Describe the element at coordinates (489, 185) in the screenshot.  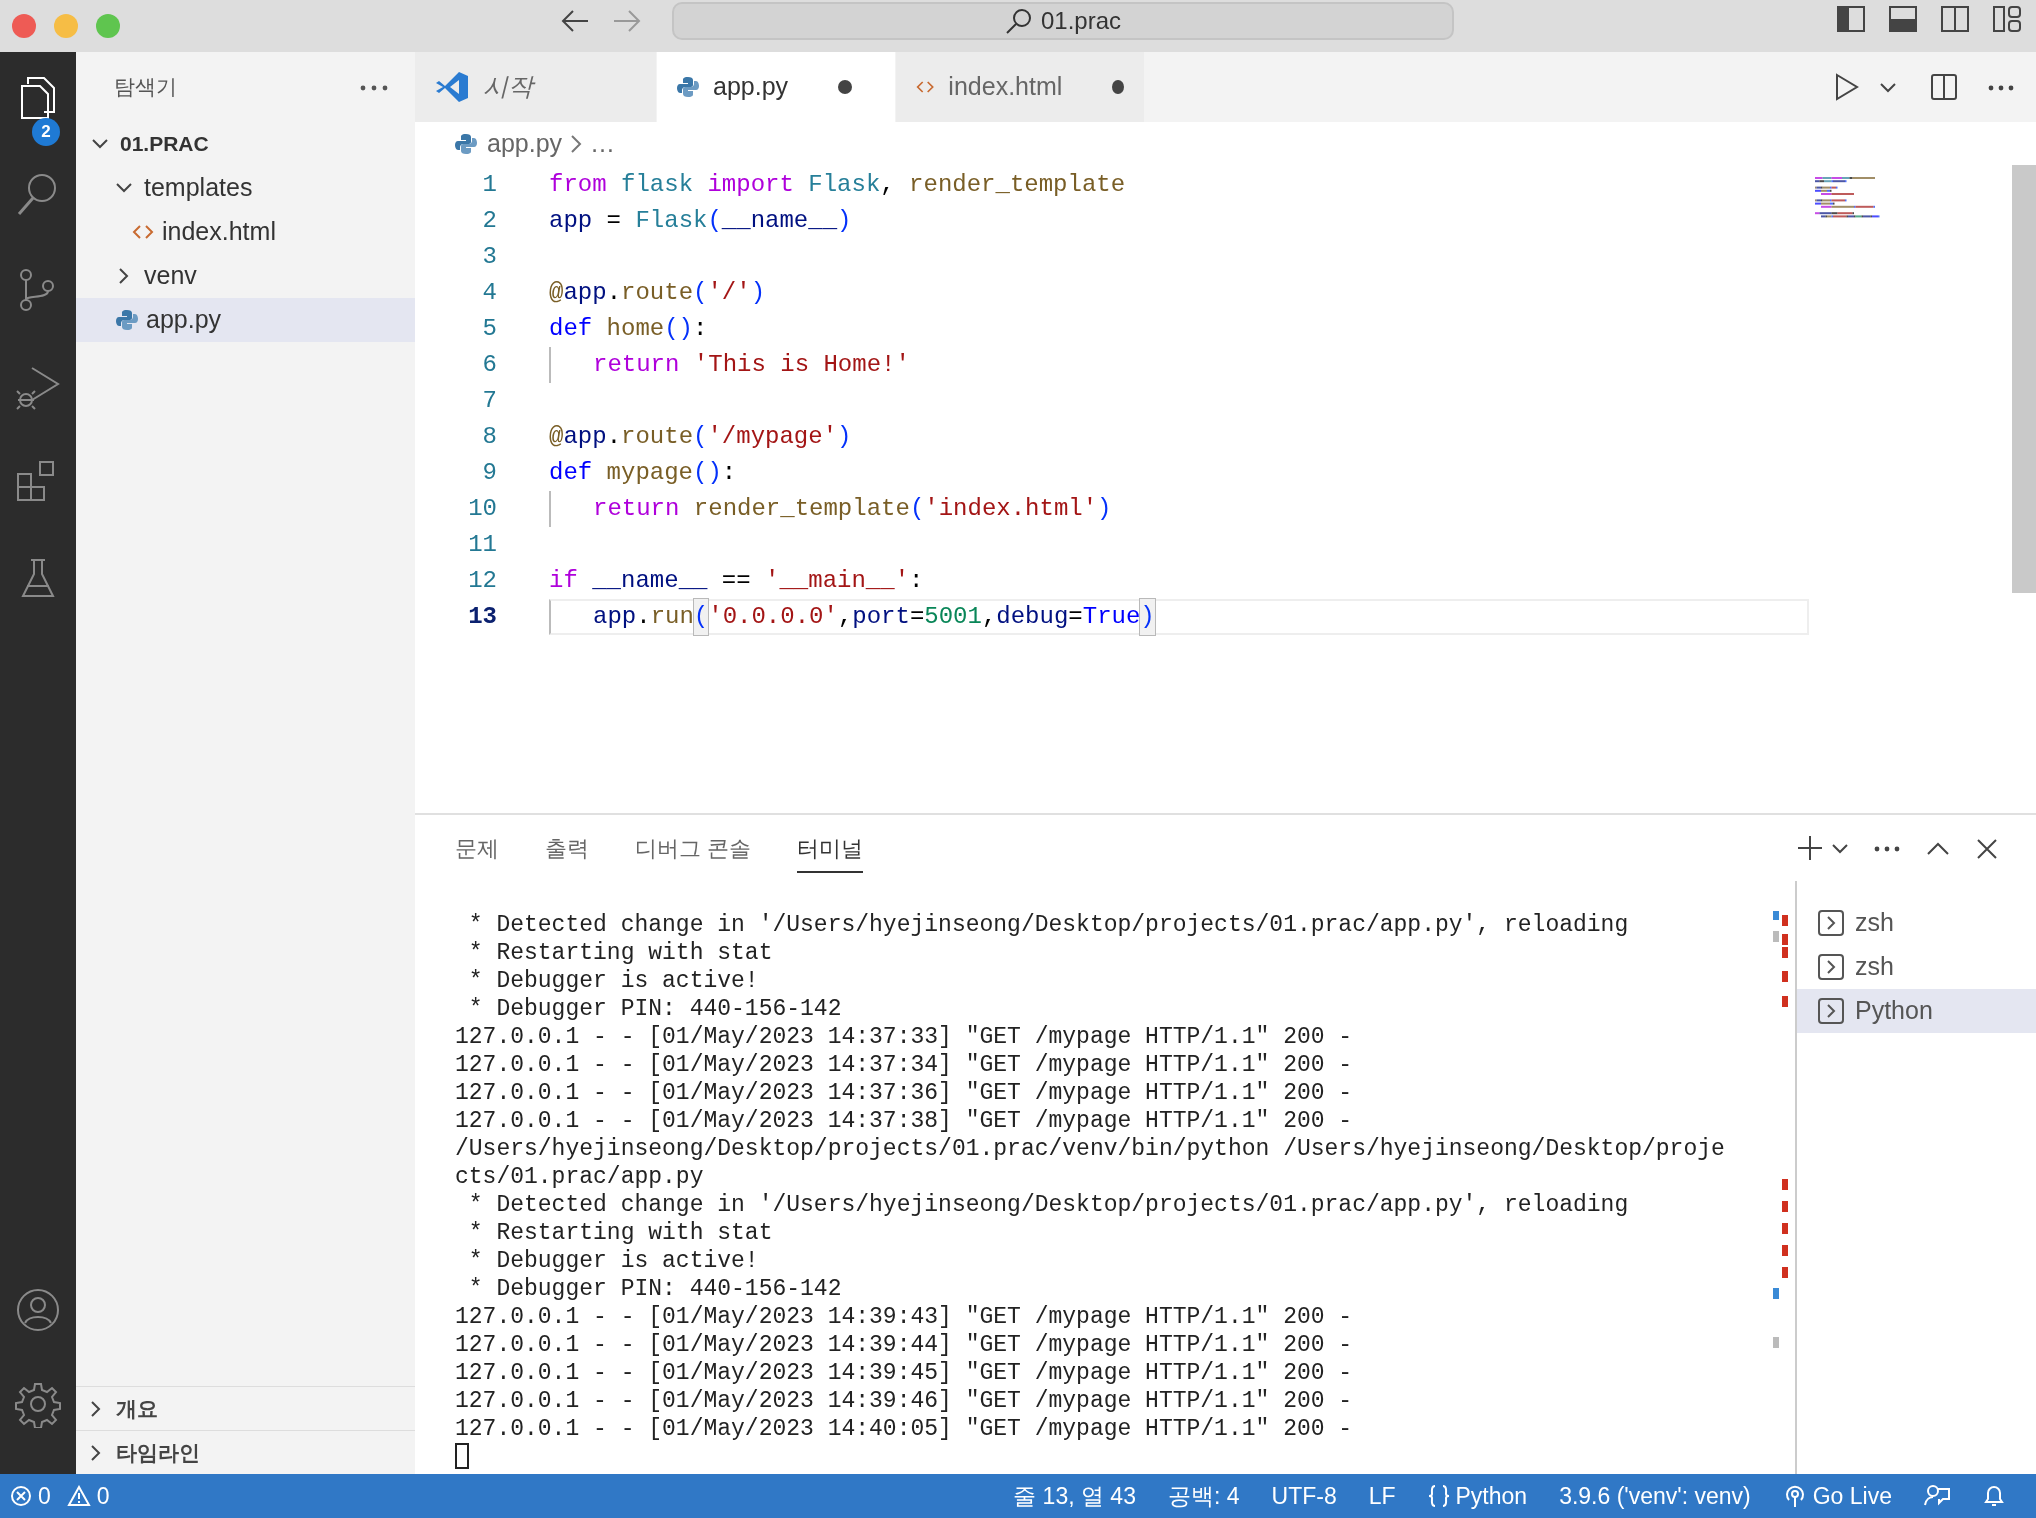
I see `line-number: 1` at that location.